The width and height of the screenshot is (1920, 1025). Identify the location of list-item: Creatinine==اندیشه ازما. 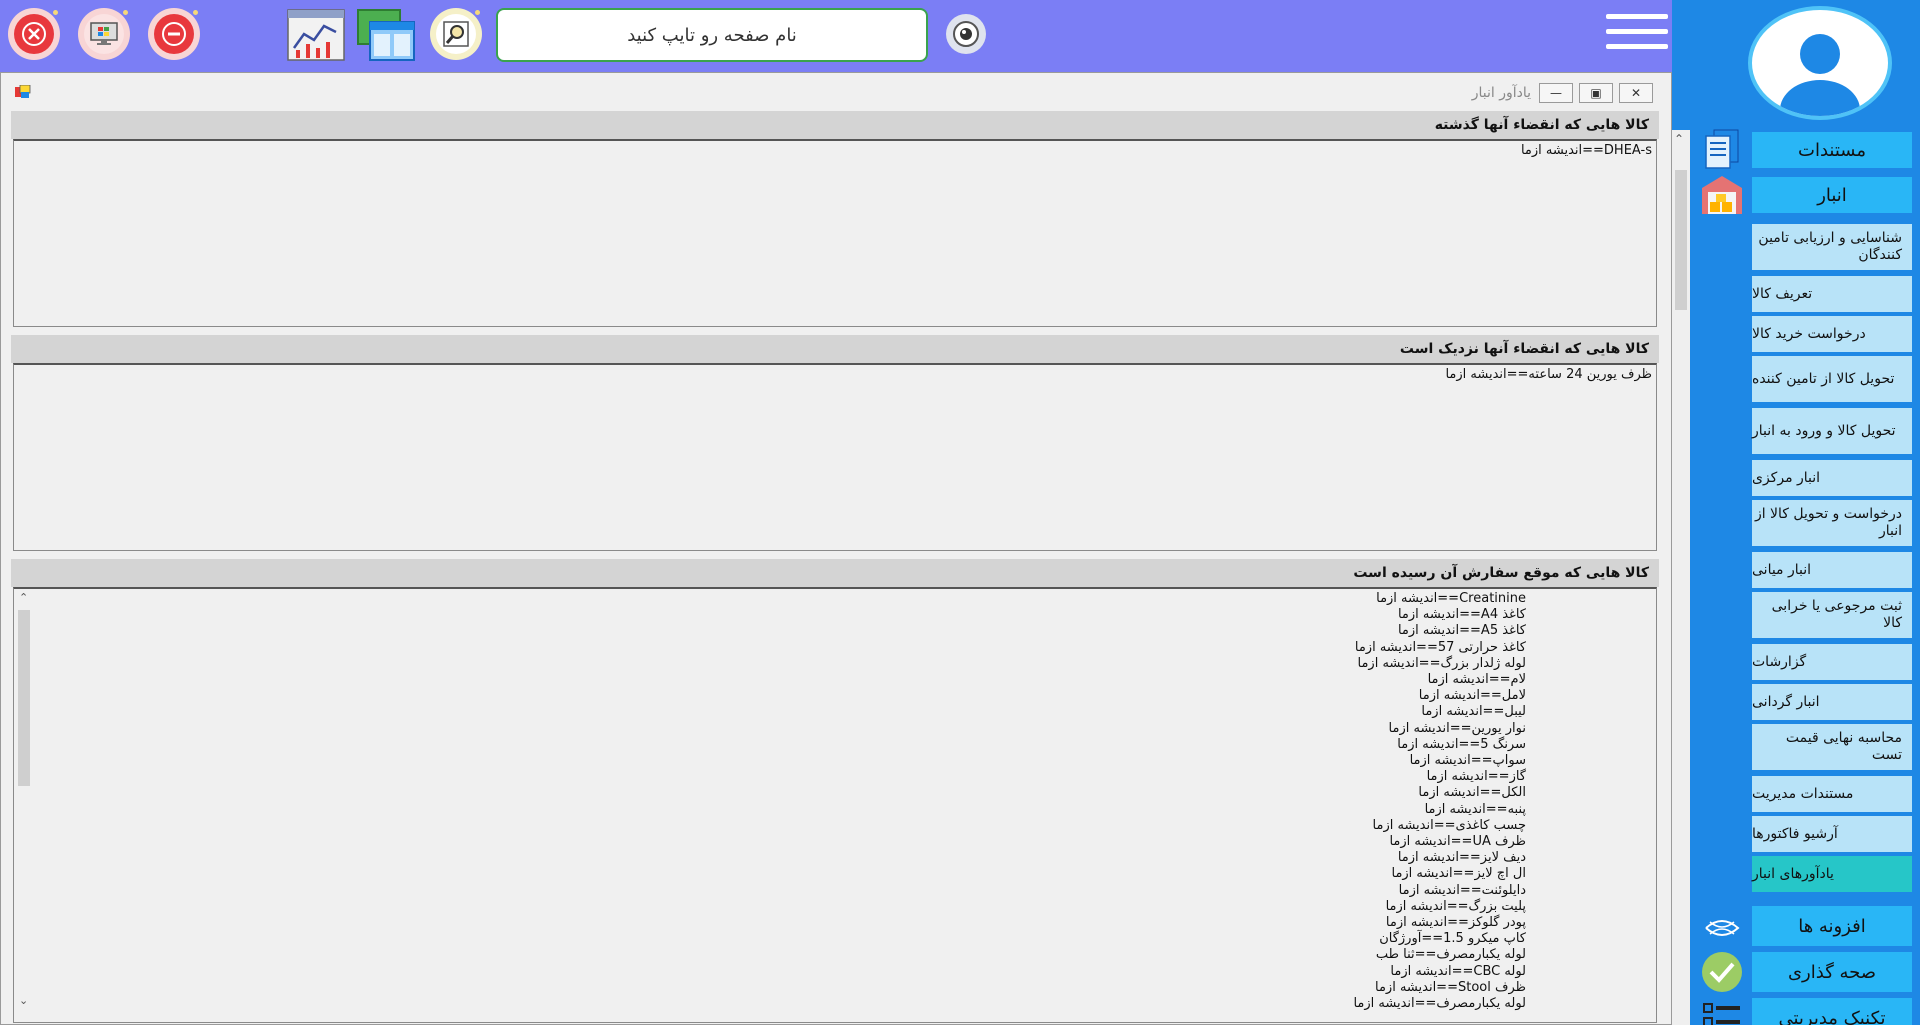
(770, 599).